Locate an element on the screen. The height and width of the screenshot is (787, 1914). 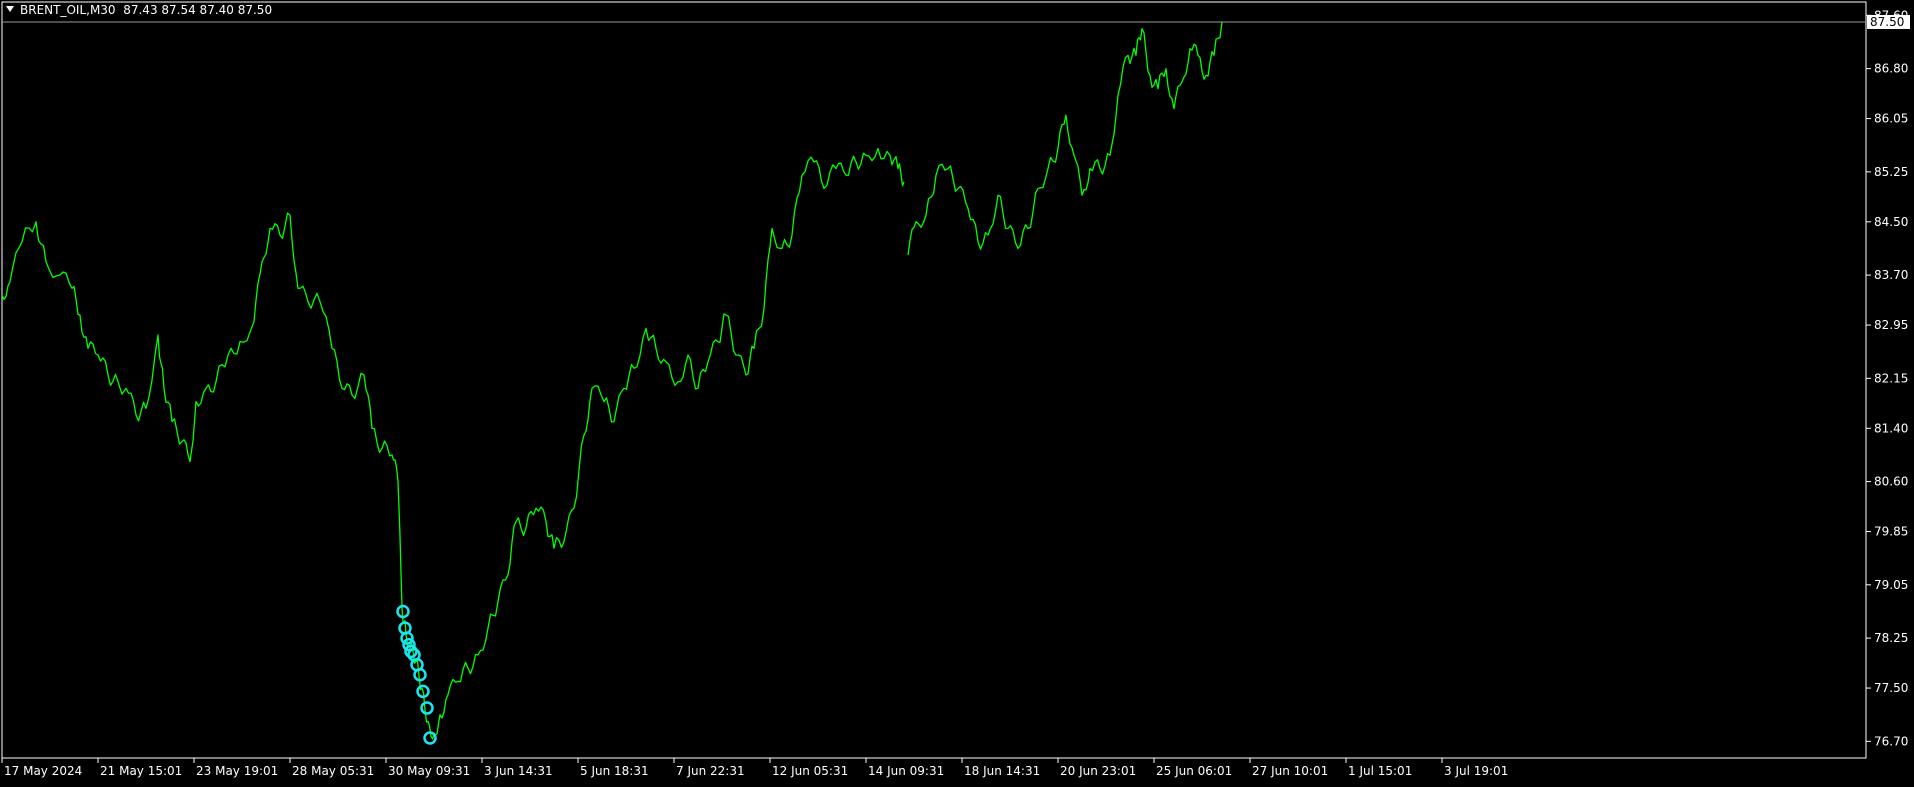
x-tick-label: 5 Jun 18:31 is located at coordinates (614, 771).